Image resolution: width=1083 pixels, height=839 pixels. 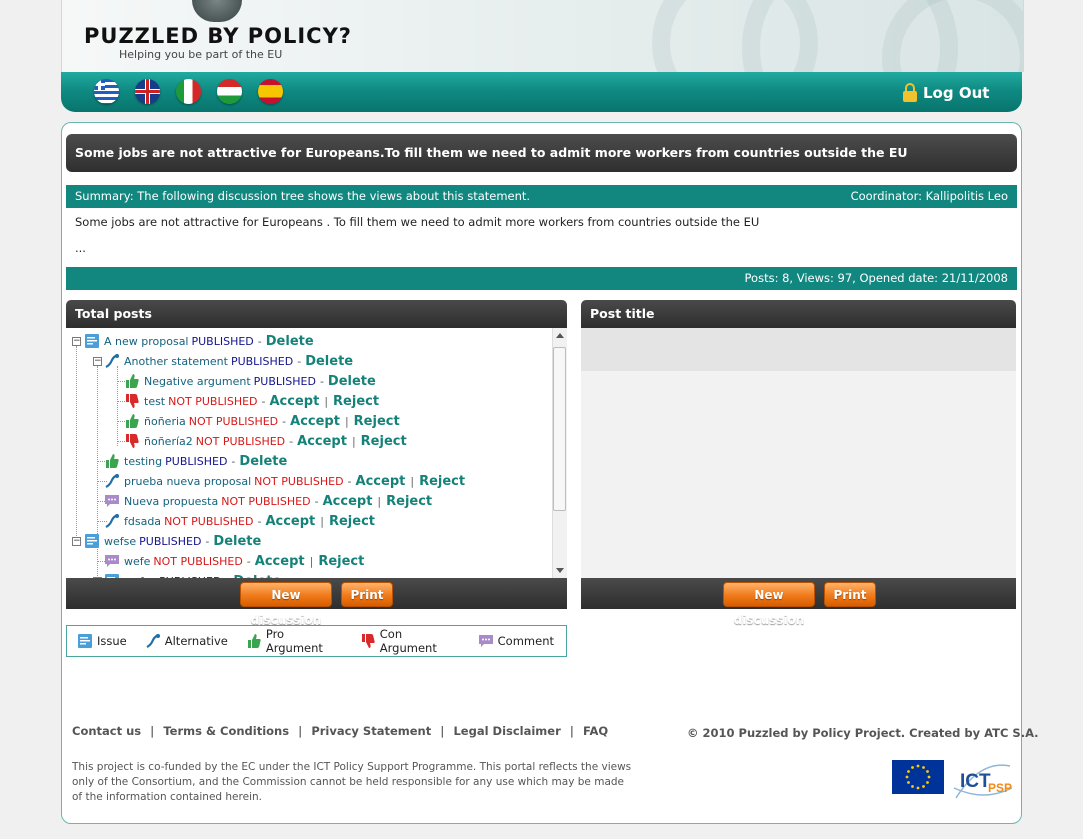 I want to click on spanish-flag-icon, so click(x=270, y=91).